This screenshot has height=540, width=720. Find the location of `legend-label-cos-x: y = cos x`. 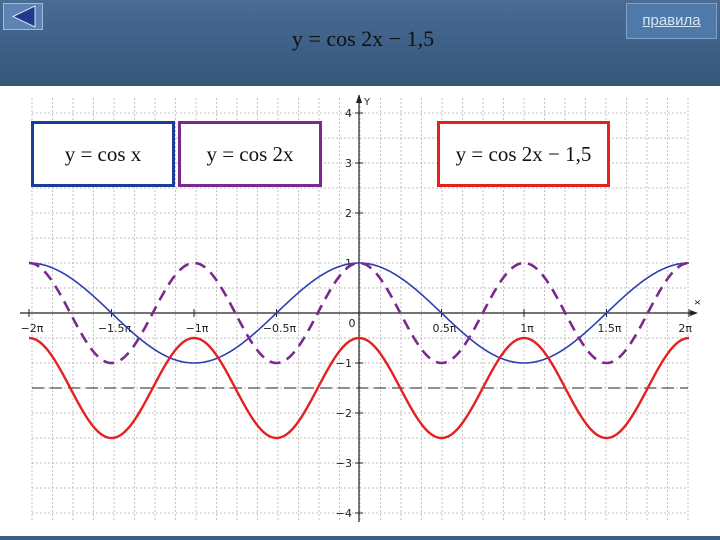

legend-label-cos-x: y = cos x is located at coordinates (103, 154).